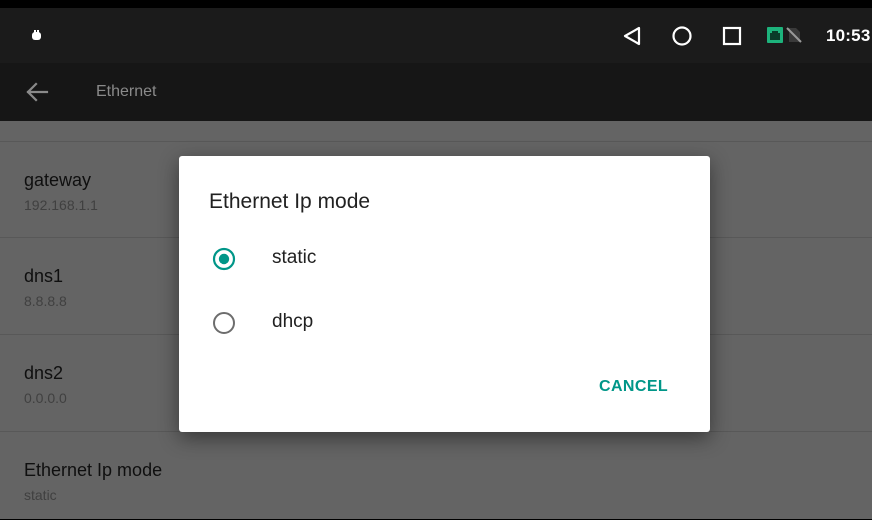 The width and height of the screenshot is (872, 520). I want to click on status-bar: 10:53, so click(436, 35).